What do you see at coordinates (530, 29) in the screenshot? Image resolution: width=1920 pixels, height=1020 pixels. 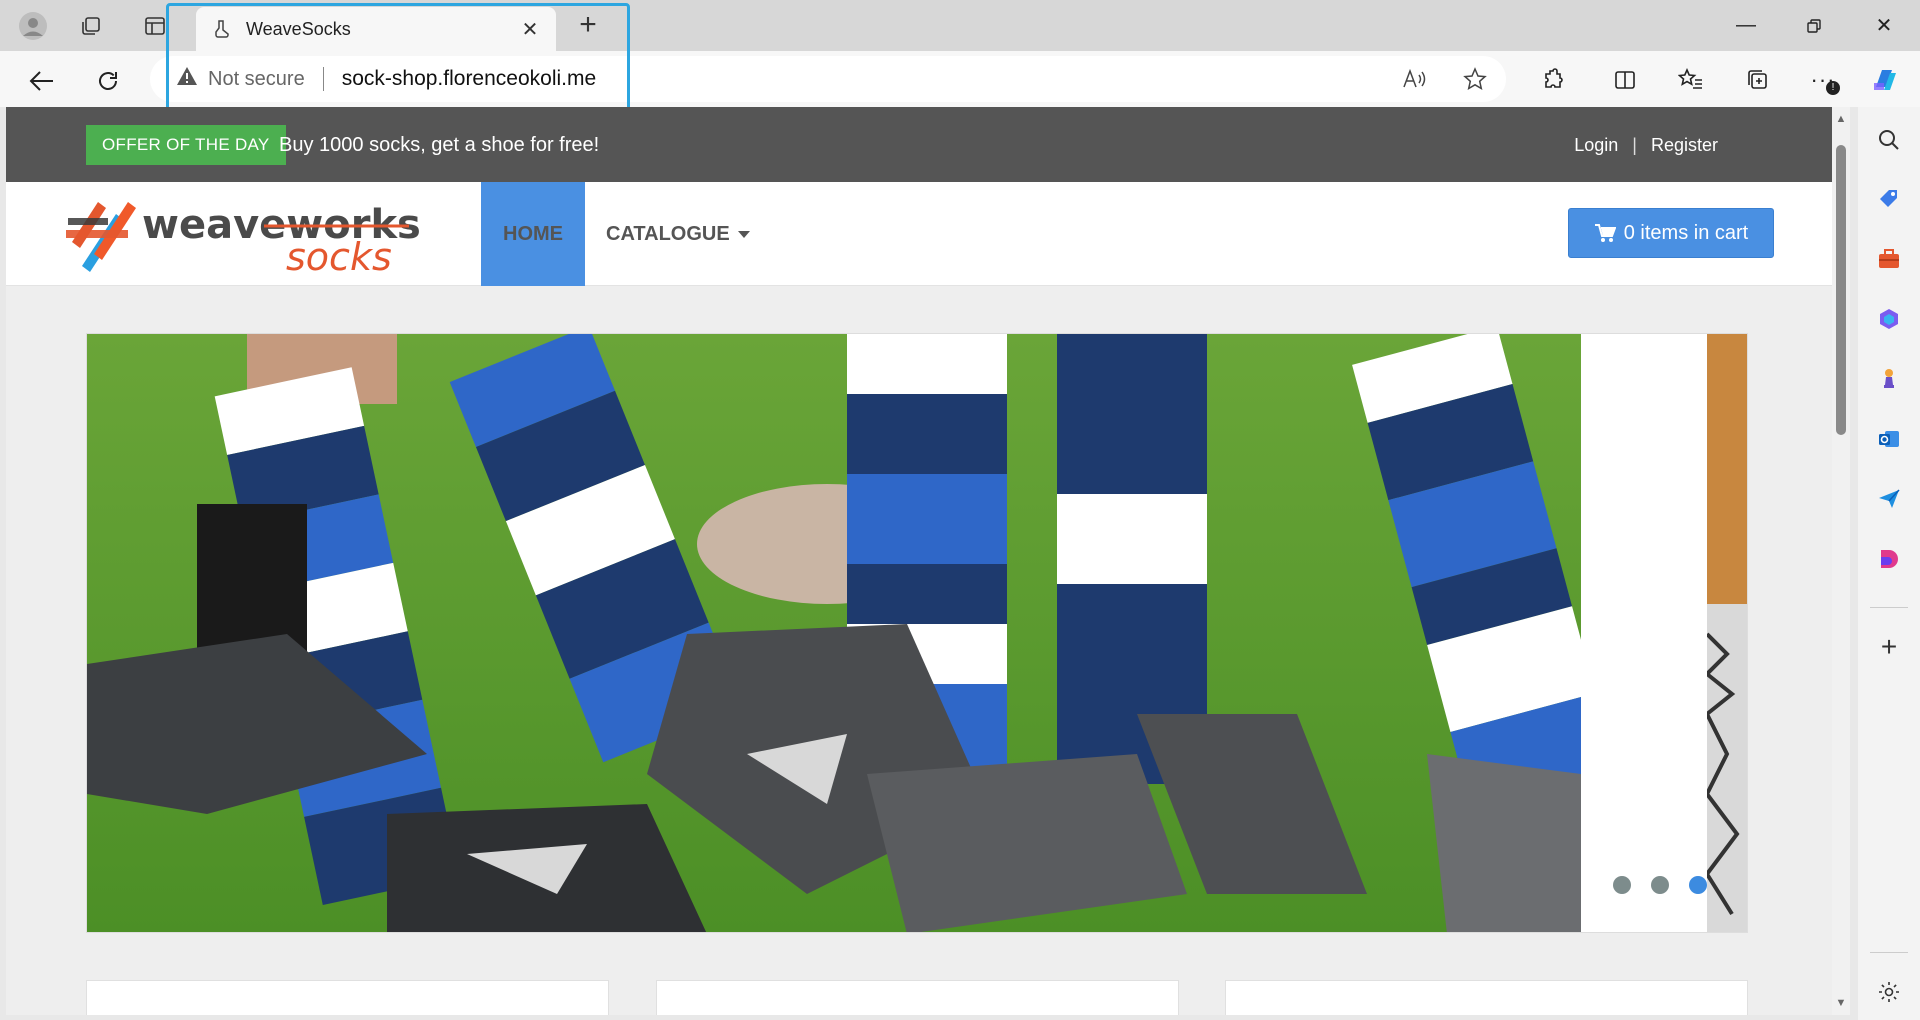 I see `close-tab-icon: ✕` at bounding box center [530, 29].